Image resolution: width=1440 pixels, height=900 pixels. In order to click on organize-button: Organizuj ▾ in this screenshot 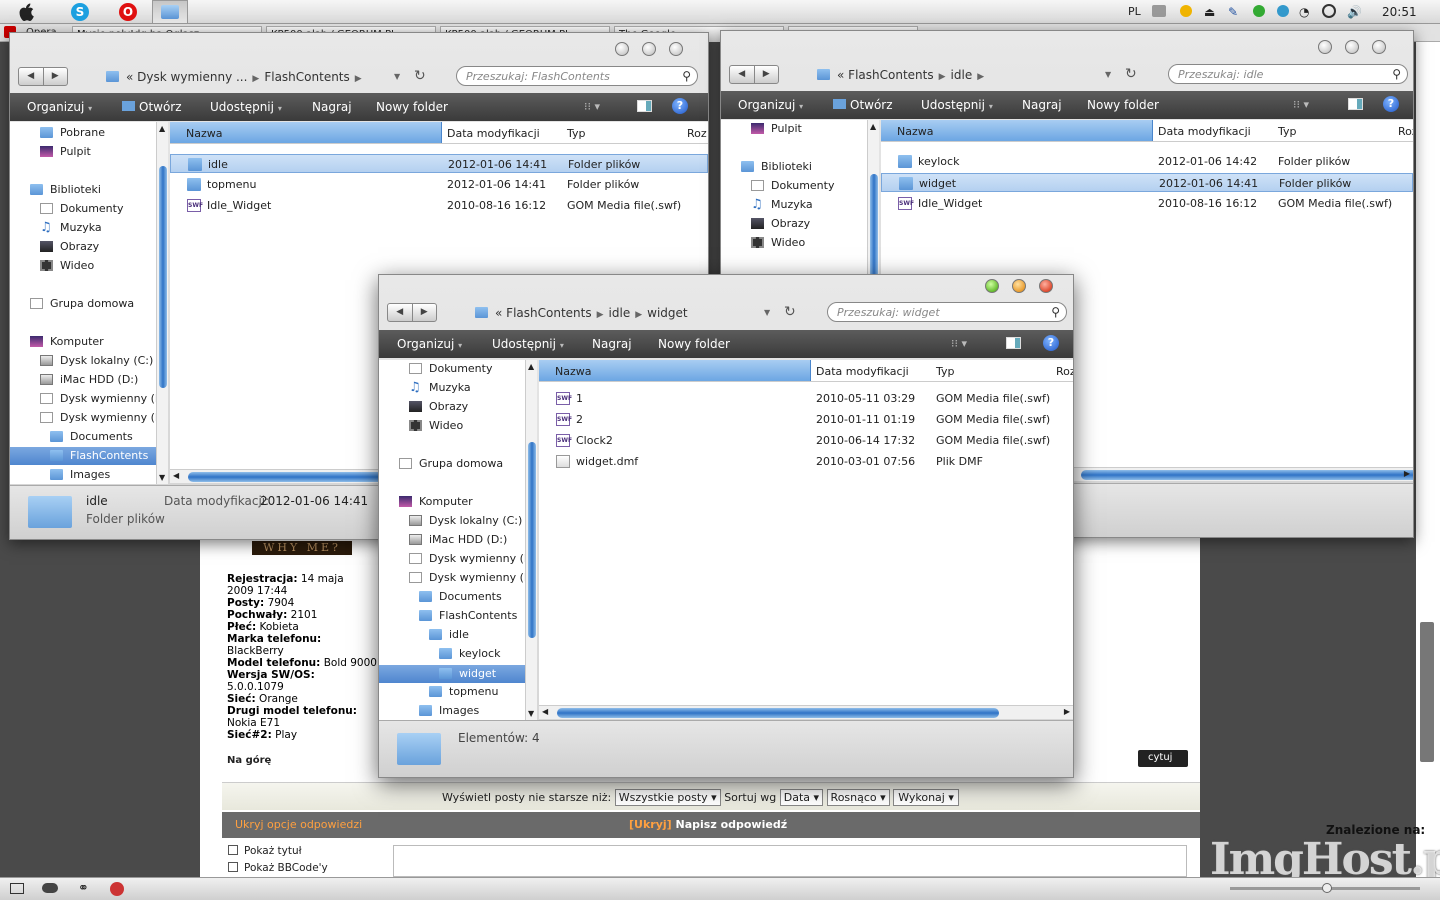, I will do `click(429, 344)`.